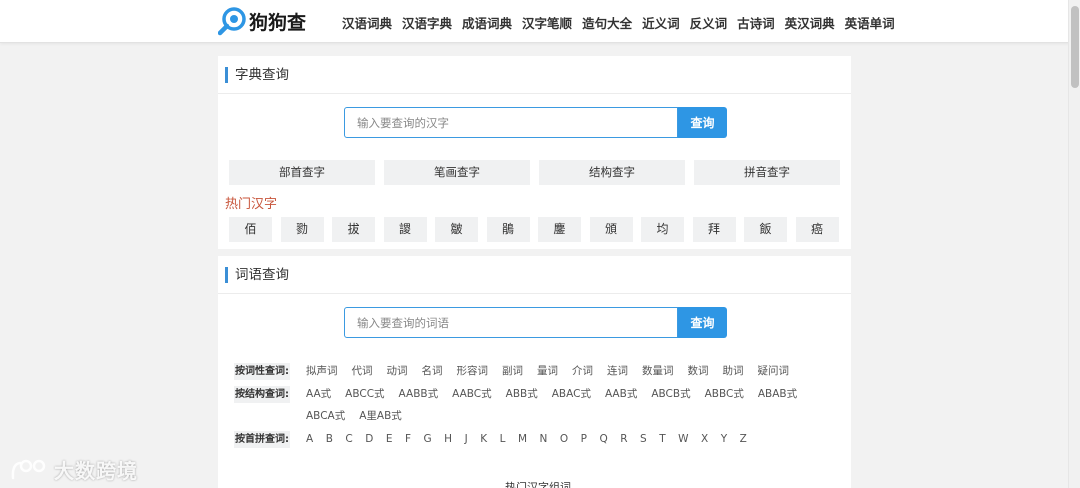 The image size is (1080, 488). Describe the element at coordinates (466, 439) in the screenshot. I see `pinyin-letter-link: J` at that location.